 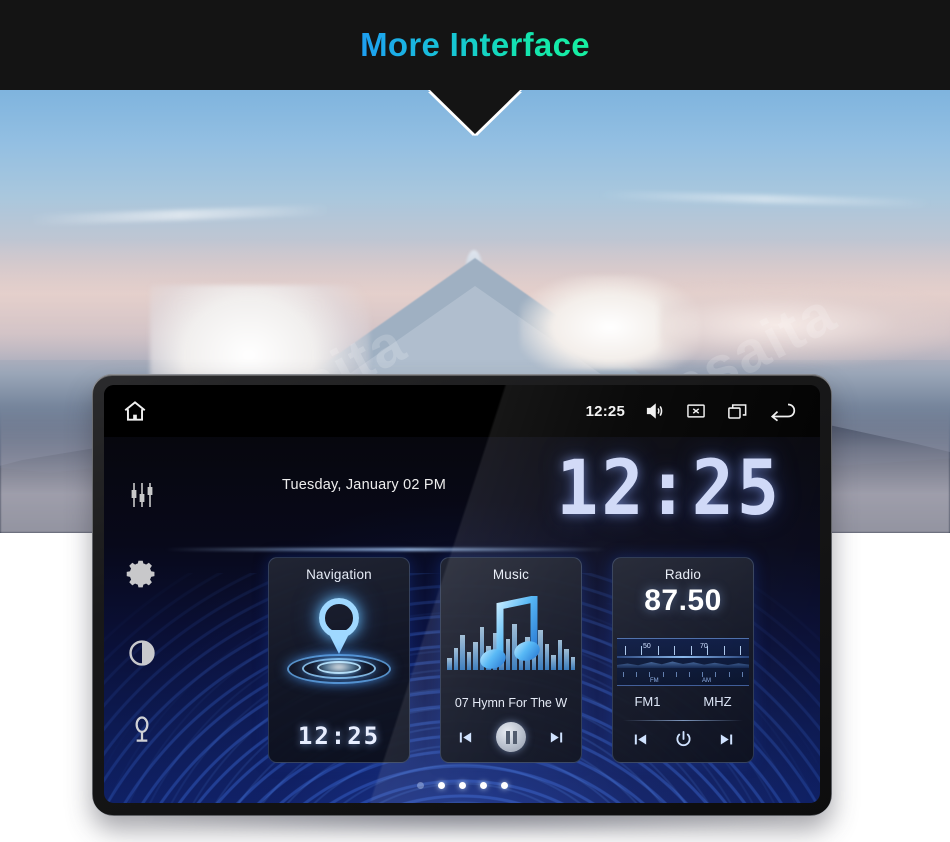 I want to click on clock-panel: Tuesday, January 02 PM 12:25, so click(x=500, y=493).